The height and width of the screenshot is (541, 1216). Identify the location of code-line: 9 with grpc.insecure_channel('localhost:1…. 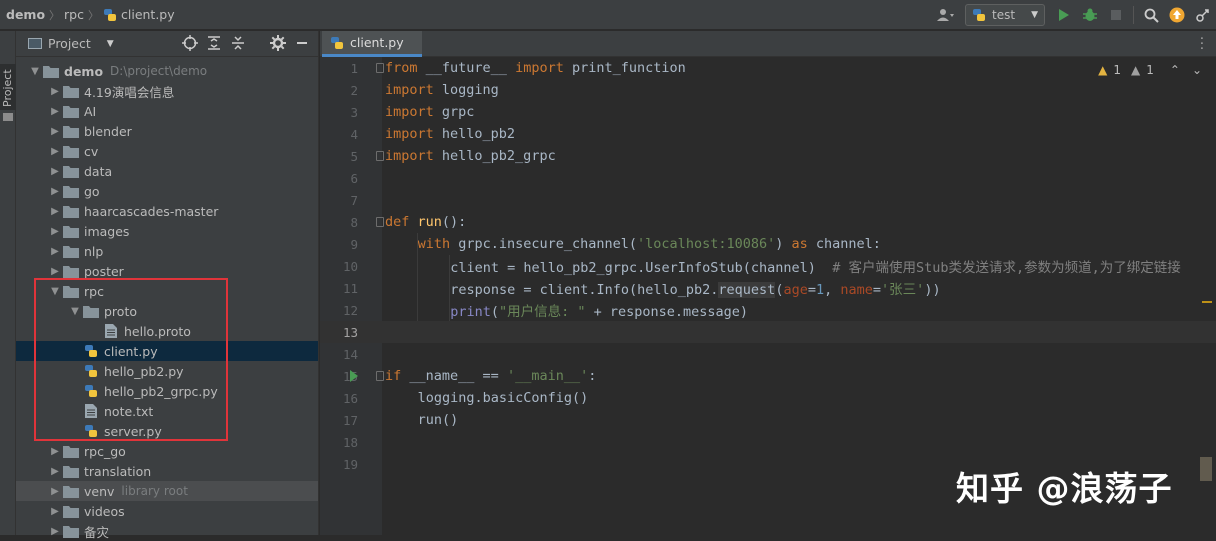
(768, 244).